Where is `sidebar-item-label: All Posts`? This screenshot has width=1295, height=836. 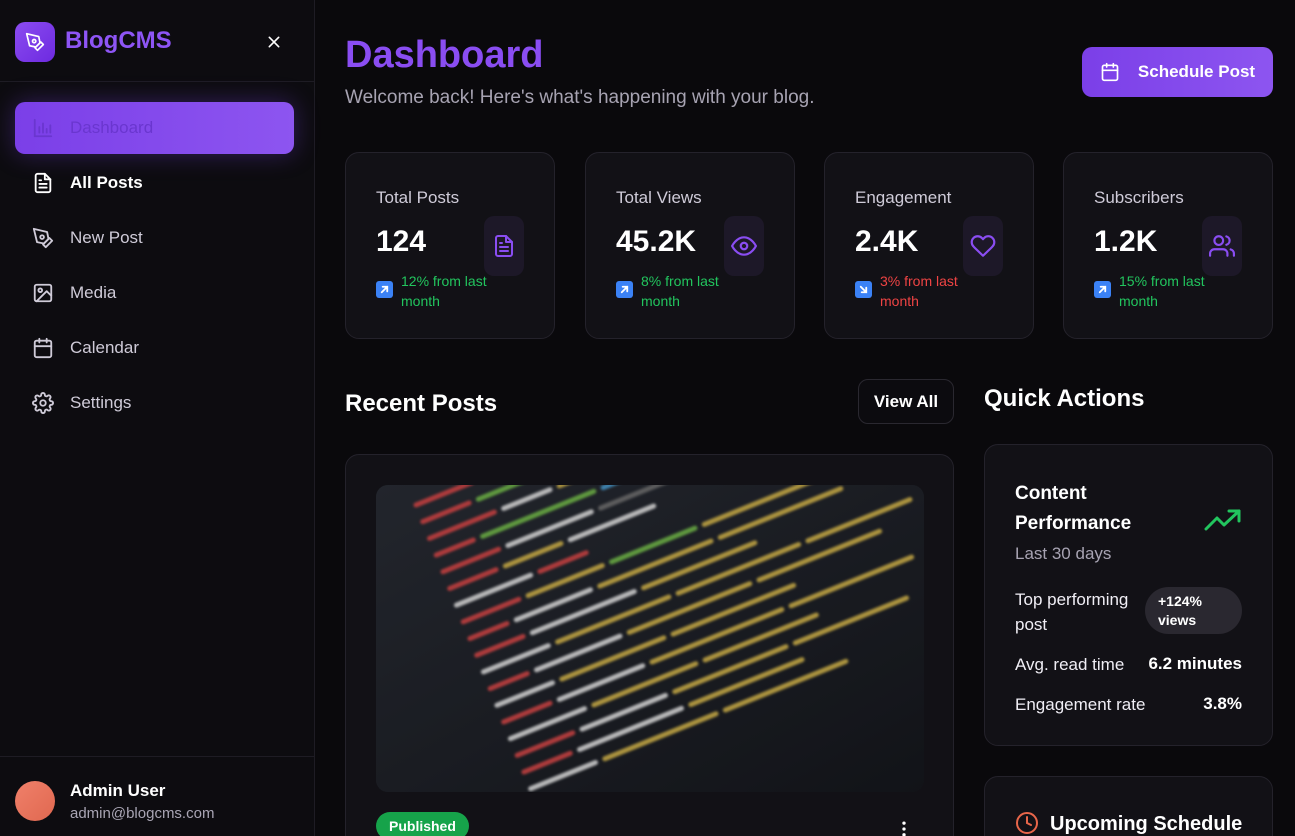 sidebar-item-label: All Posts is located at coordinates (106, 182).